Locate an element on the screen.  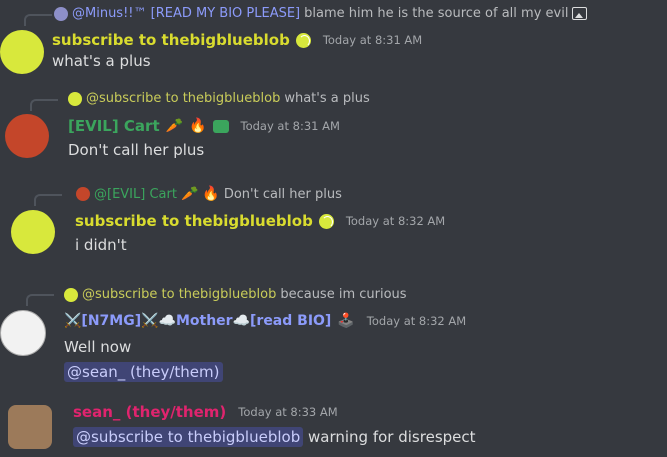
message-text: warning for disrespect is located at coordinates (392, 437).